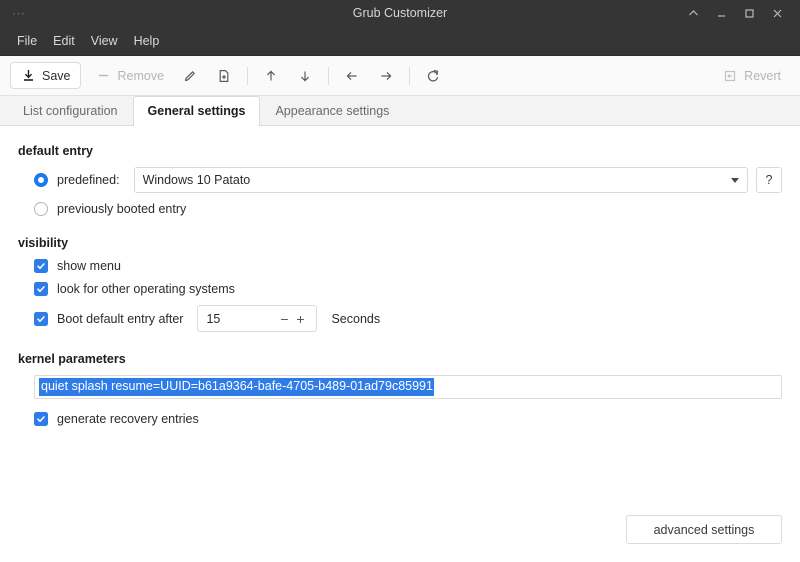 Image resolution: width=800 pixels, height=562 pixels. What do you see at coordinates (400, 289) in the screenshot?
I see `look-other-os-row: look for other operating systems` at bounding box center [400, 289].